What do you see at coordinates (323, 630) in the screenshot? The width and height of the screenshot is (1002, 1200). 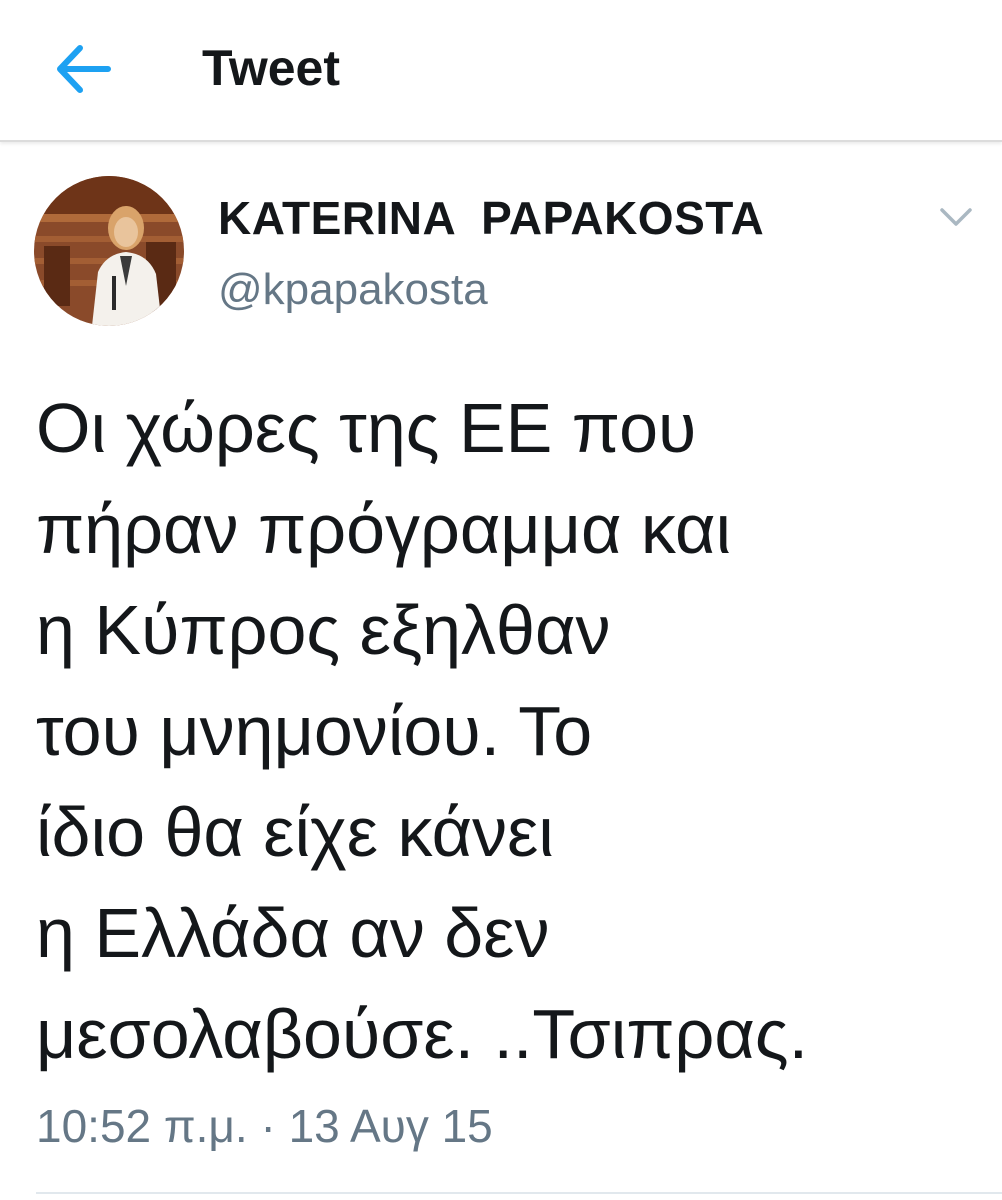 I see `tweet-text-line: η Κύπρος εξηλθαν` at bounding box center [323, 630].